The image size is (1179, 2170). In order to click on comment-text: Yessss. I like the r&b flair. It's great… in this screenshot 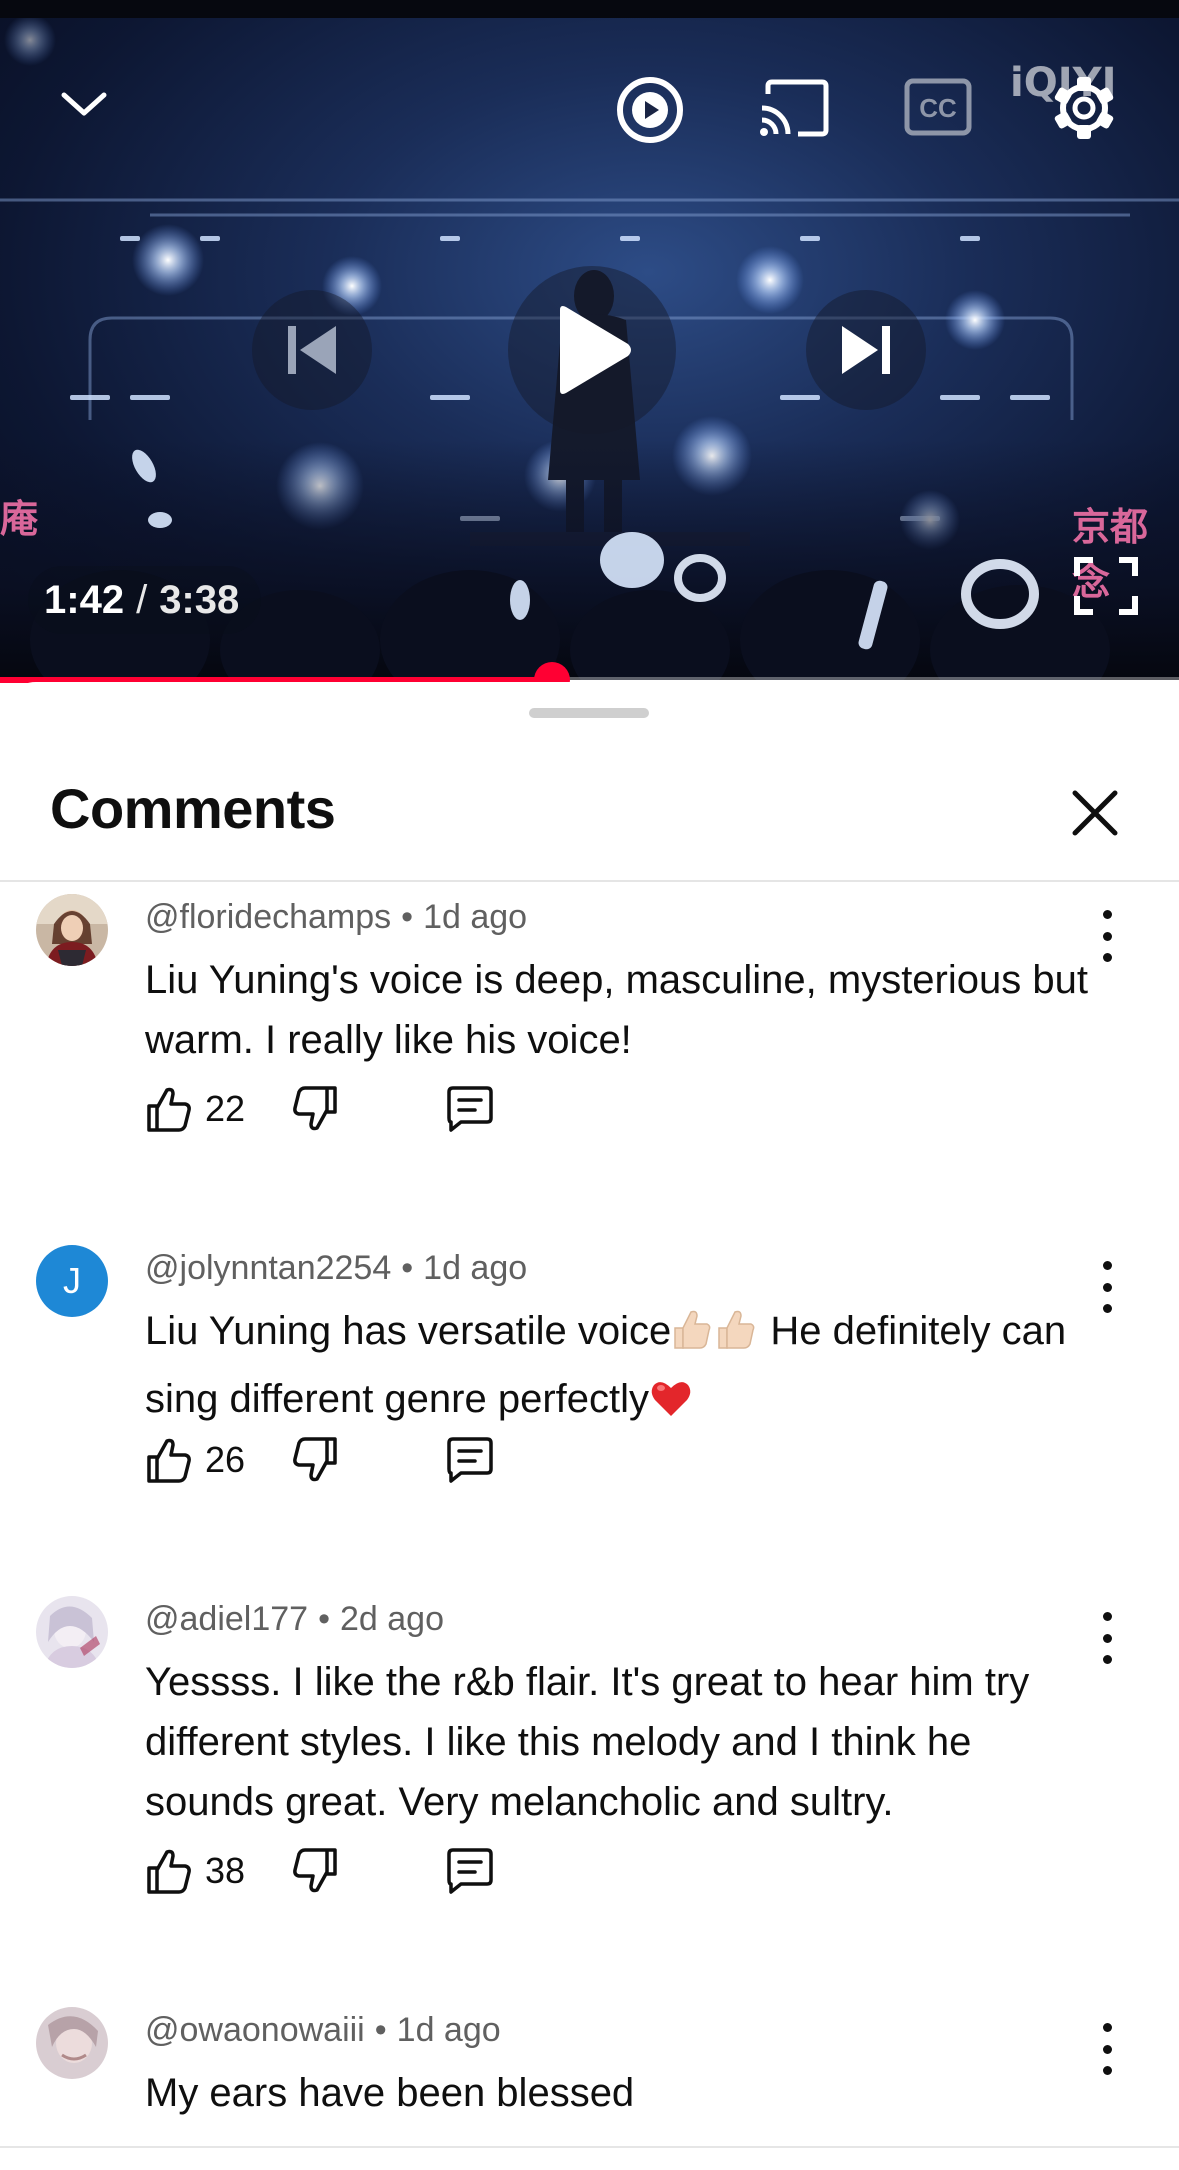, I will do `click(587, 1742)`.